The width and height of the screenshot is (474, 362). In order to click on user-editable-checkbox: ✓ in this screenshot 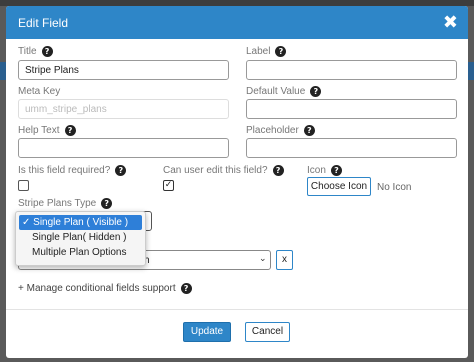, I will do `click(168, 185)`.